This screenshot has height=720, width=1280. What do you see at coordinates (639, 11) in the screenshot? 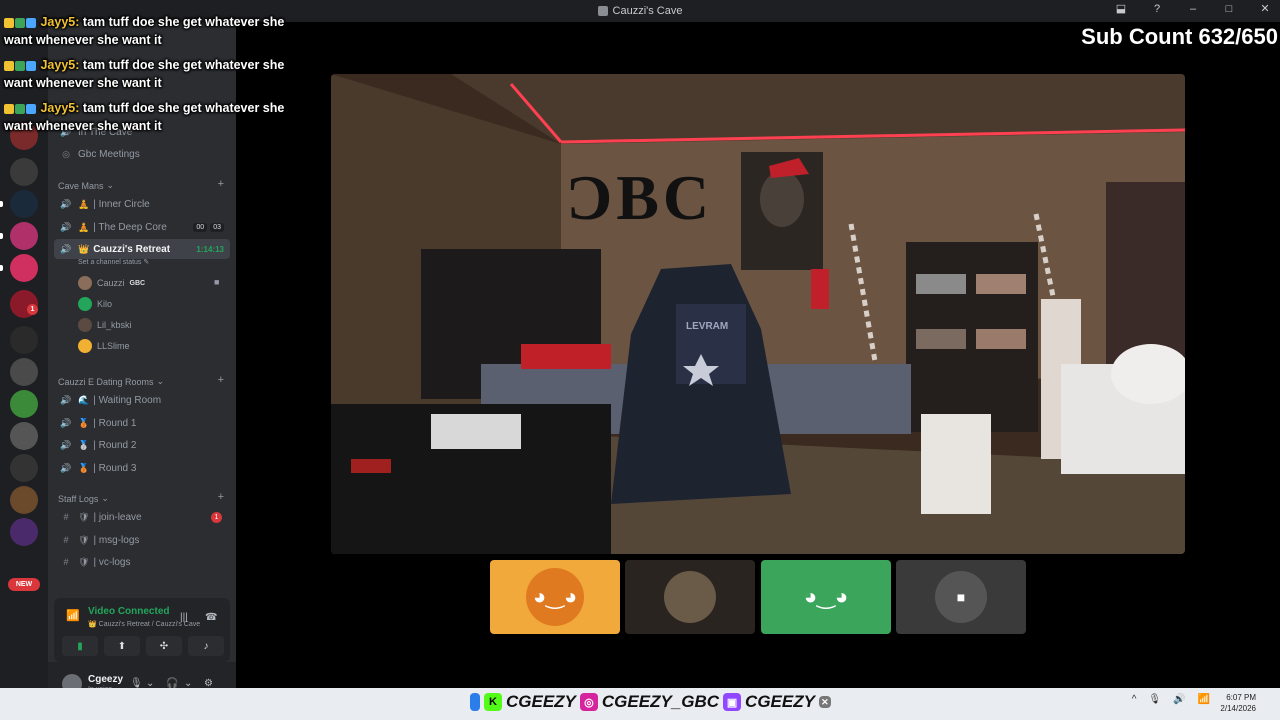
I see `window-title: Cauzzi's Cave` at bounding box center [639, 11].